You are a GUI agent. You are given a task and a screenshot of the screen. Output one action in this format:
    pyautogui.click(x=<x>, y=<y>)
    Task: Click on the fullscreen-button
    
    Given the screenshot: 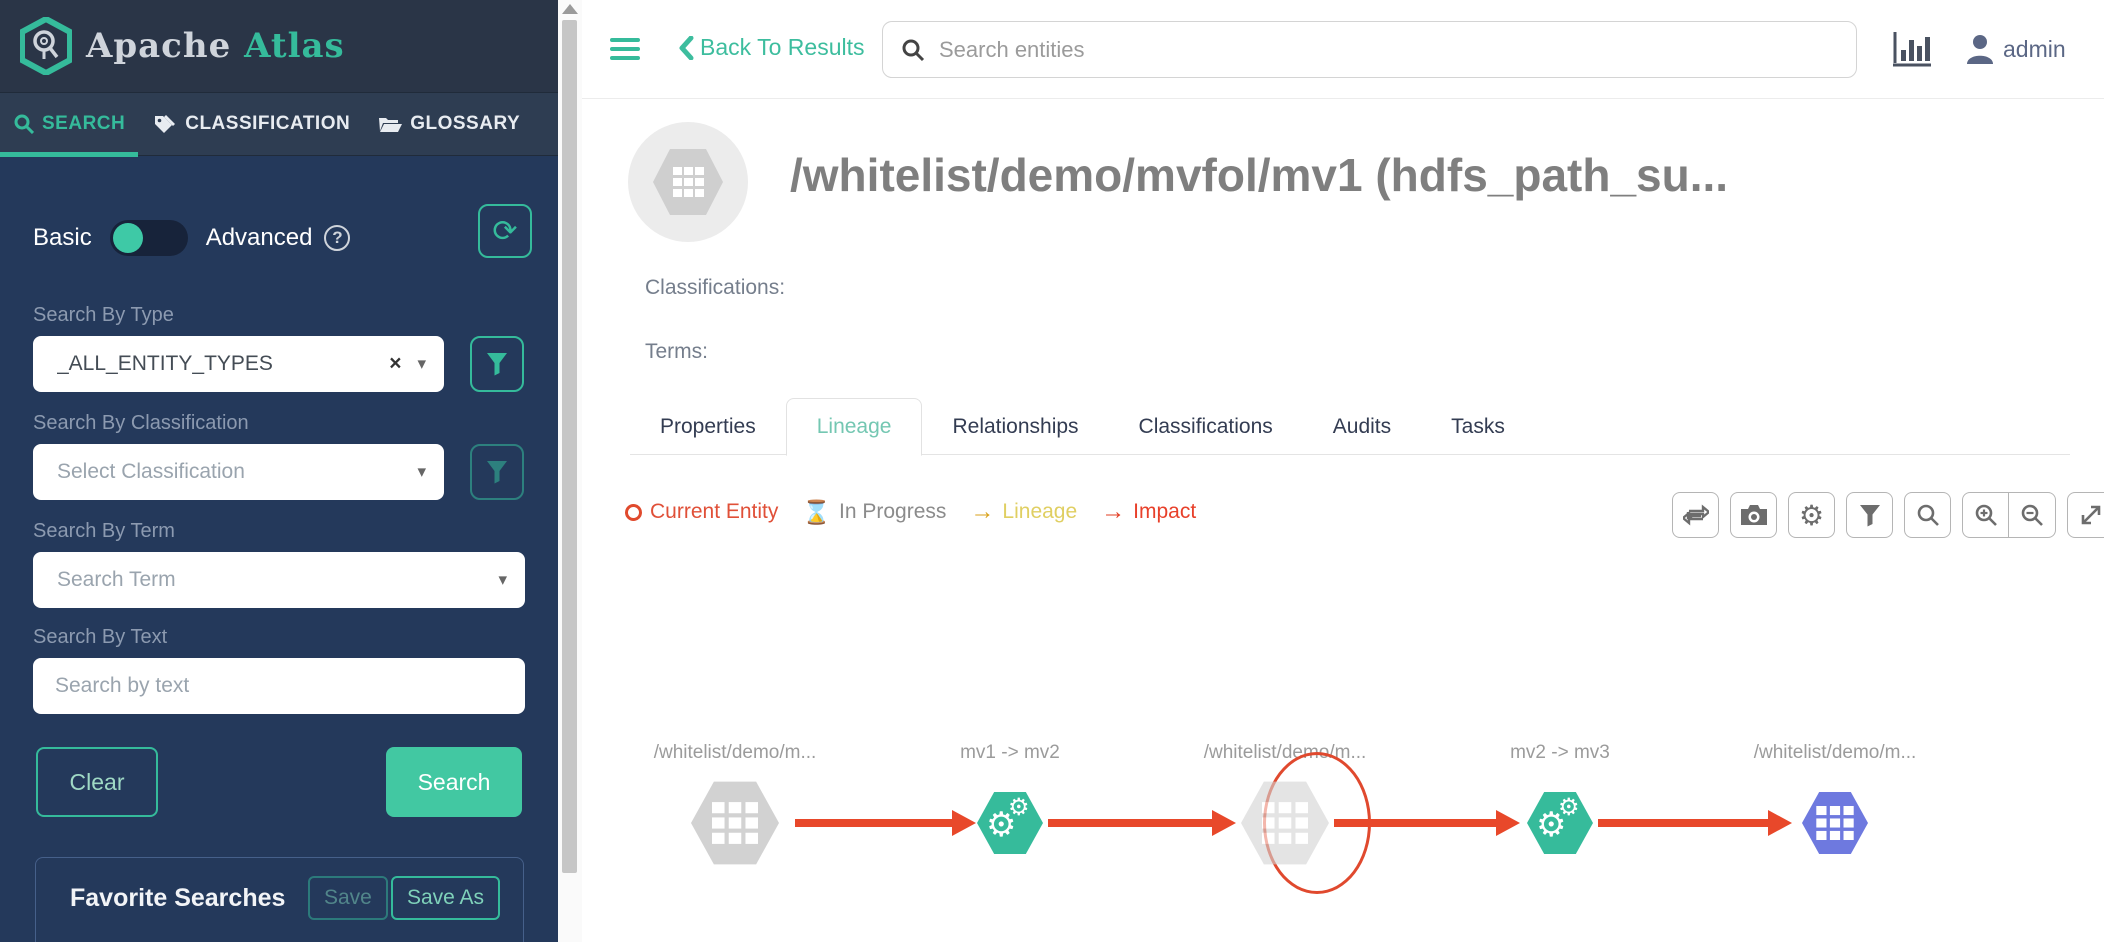 What is the action you would take?
    pyautogui.click(x=2085, y=515)
    